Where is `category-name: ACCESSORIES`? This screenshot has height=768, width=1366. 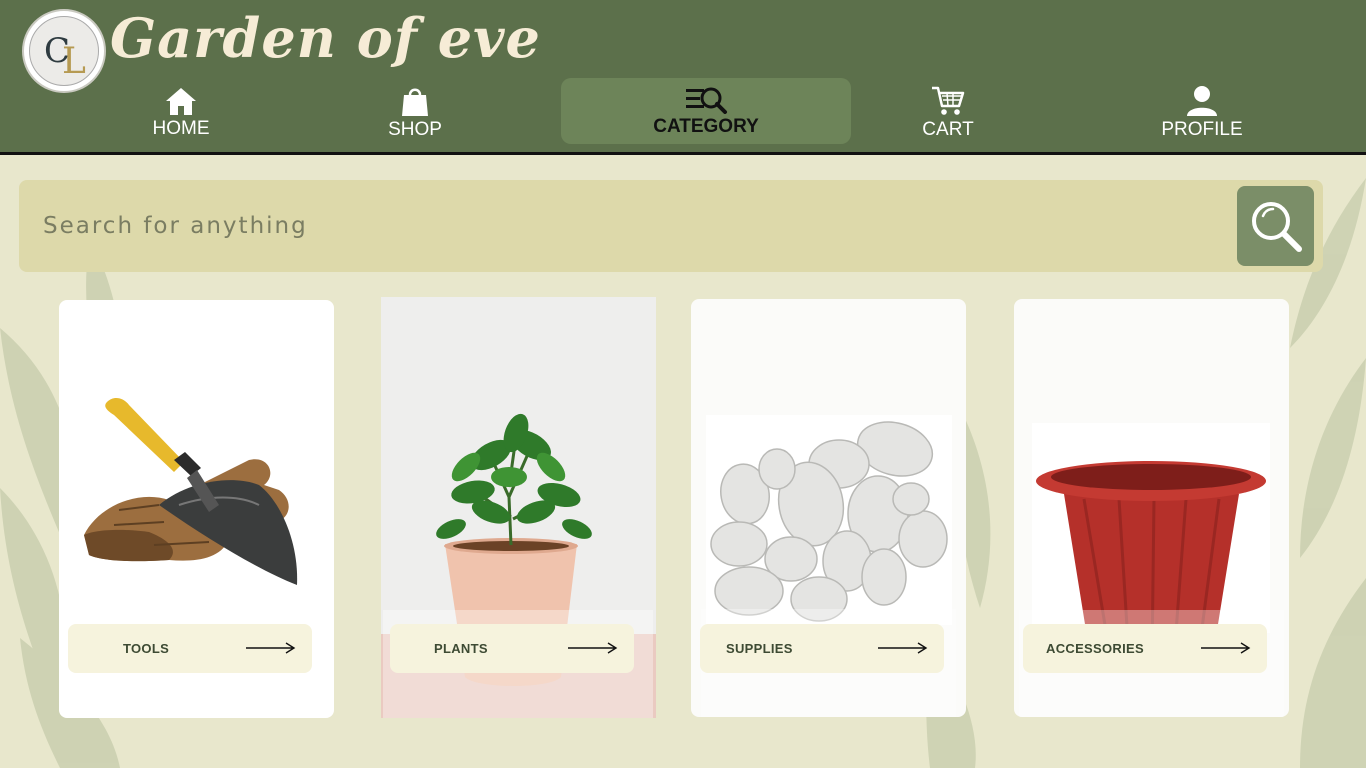 category-name: ACCESSORIES is located at coordinates (1095, 648).